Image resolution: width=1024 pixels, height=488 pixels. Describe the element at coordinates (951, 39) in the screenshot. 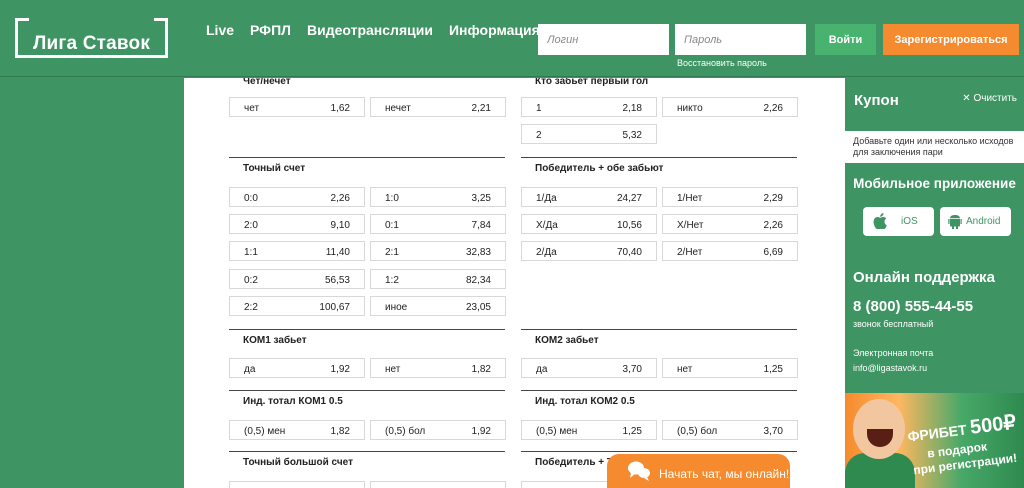

I see `register-button: Зарегистрироваться` at that location.